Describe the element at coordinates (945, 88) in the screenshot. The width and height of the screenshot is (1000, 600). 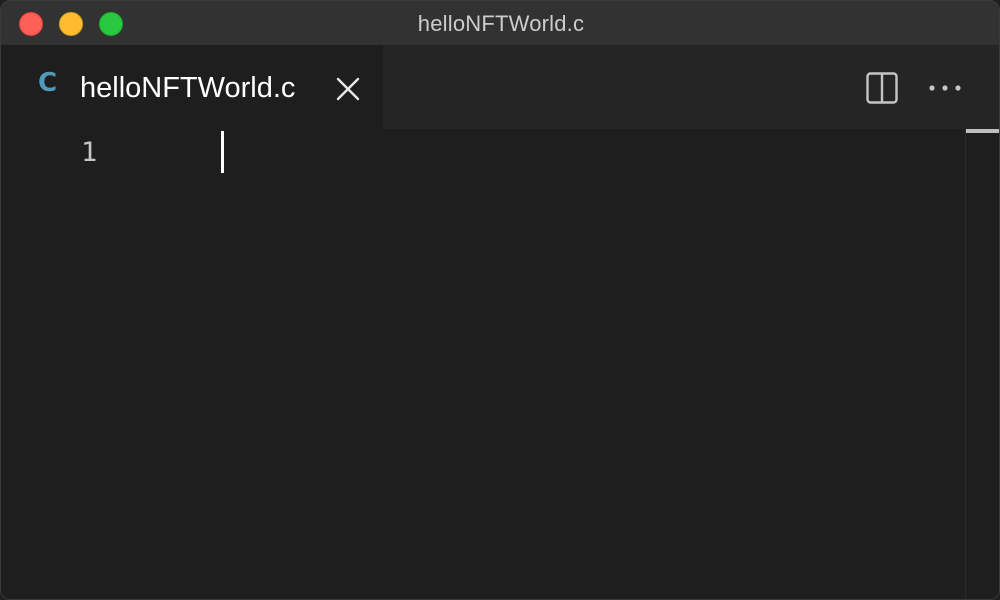
I see `ellipsis-icon` at that location.